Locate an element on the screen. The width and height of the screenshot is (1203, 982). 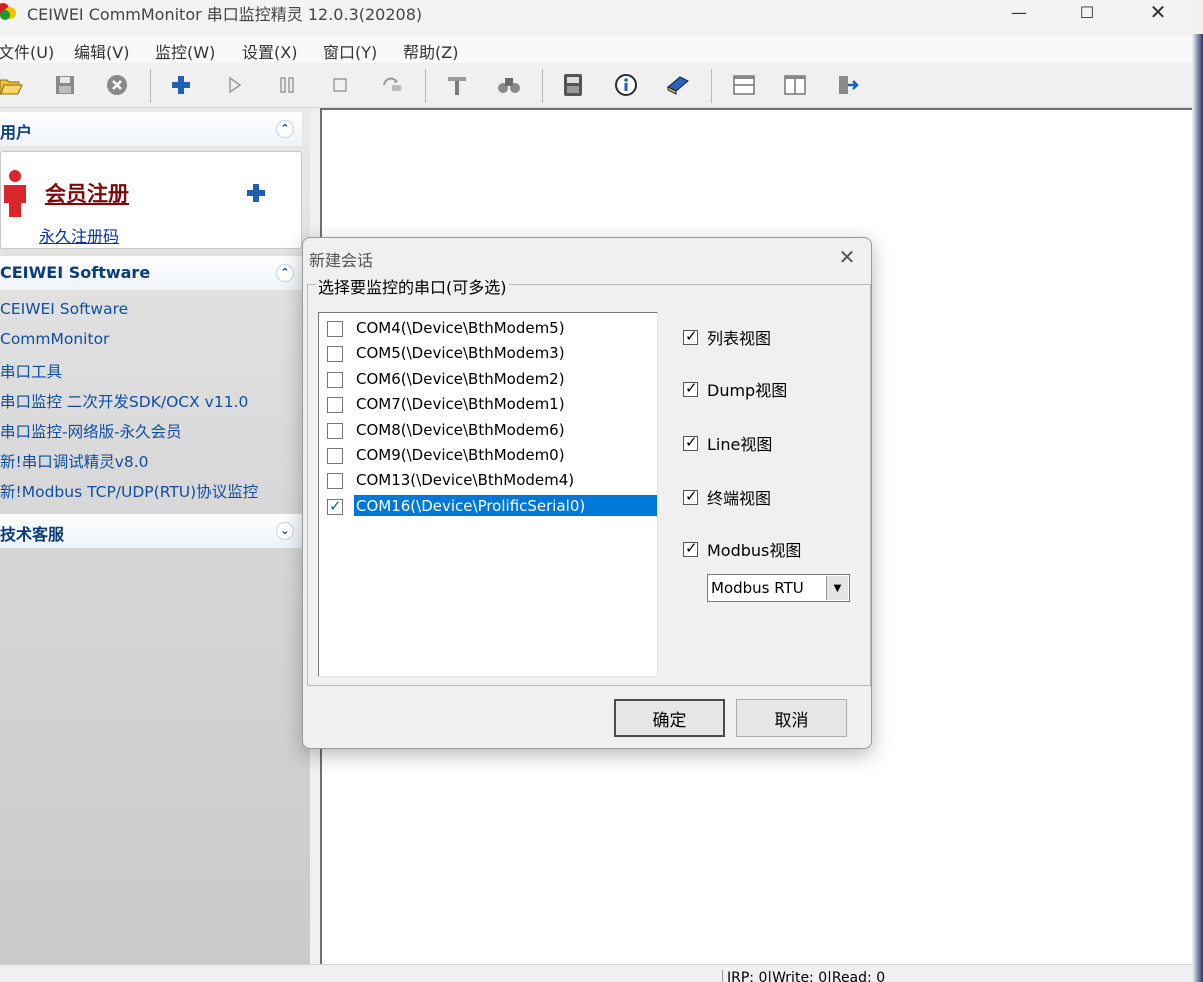
menu-bar: 文件(U) 编辑(V) 监控(W) 设置(X) 窗口(Y) 帮助(Z) is located at coordinates (596, 49).